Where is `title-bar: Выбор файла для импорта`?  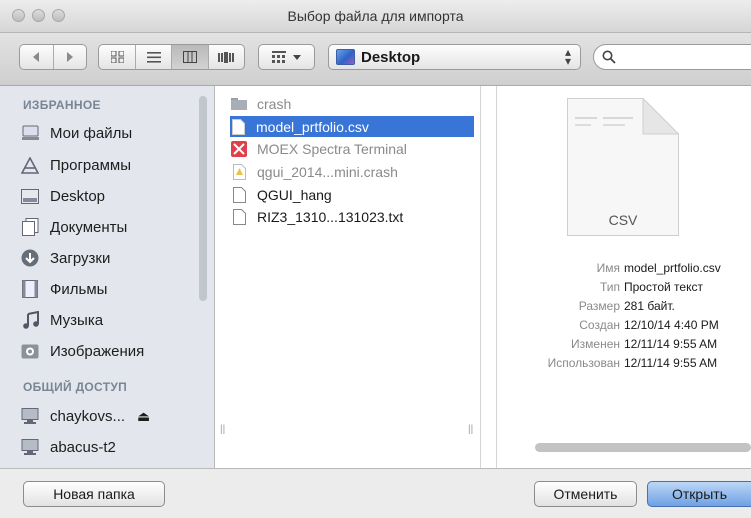
title-bar: Выбор файла для импорта is located at coordinates (375, 16).